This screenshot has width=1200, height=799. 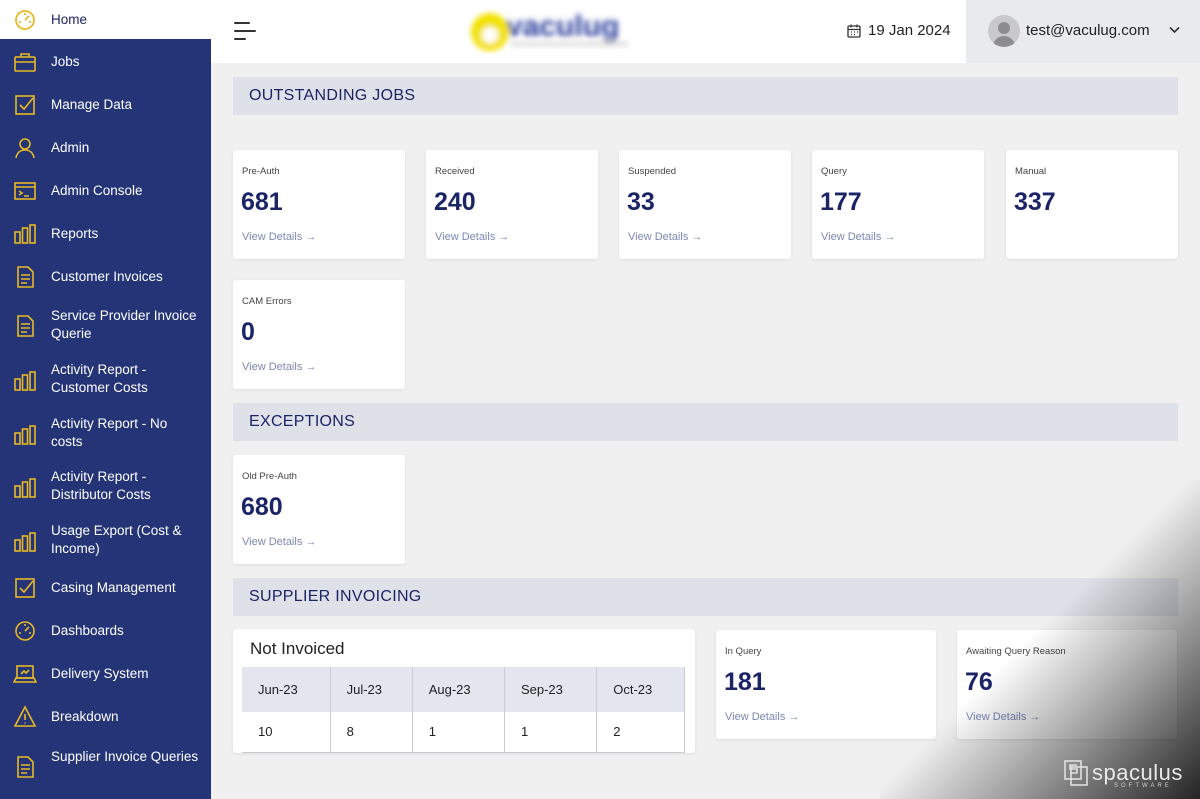 I want to click on spaculus-logo-icon, so click(x=1076, y=773).